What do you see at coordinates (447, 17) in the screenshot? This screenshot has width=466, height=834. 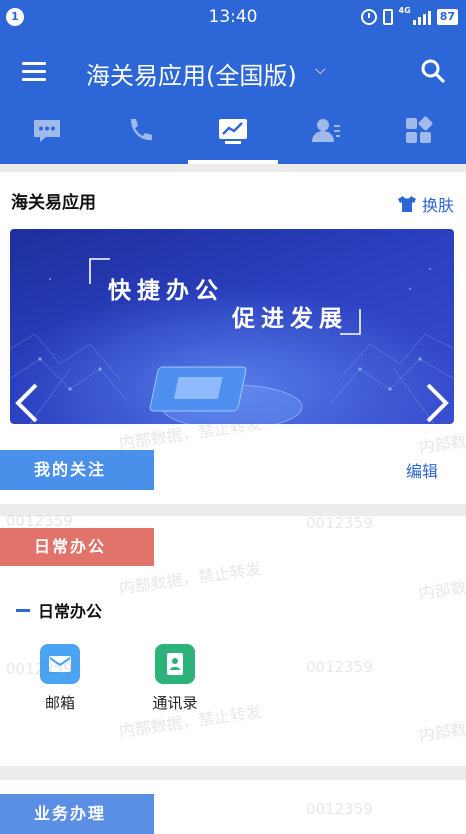 I see `battery-level: 87` at bounding box center [447, 17].